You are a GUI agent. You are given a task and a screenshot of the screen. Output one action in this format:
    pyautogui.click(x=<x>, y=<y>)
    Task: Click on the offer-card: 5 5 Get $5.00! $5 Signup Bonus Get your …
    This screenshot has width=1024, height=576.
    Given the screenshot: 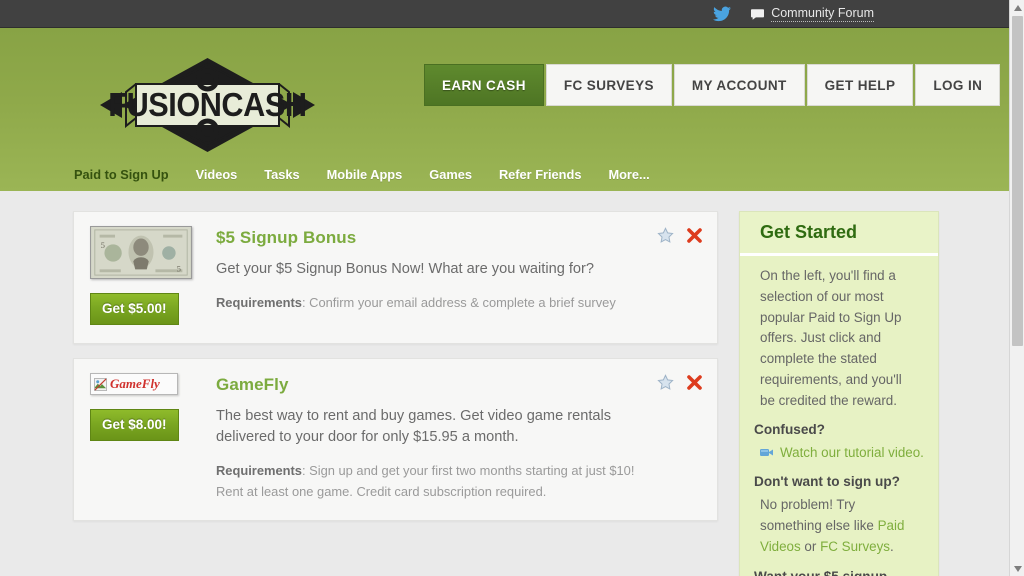 What is the action you would take?
    pyautogui.click(x=395, y=277)
    